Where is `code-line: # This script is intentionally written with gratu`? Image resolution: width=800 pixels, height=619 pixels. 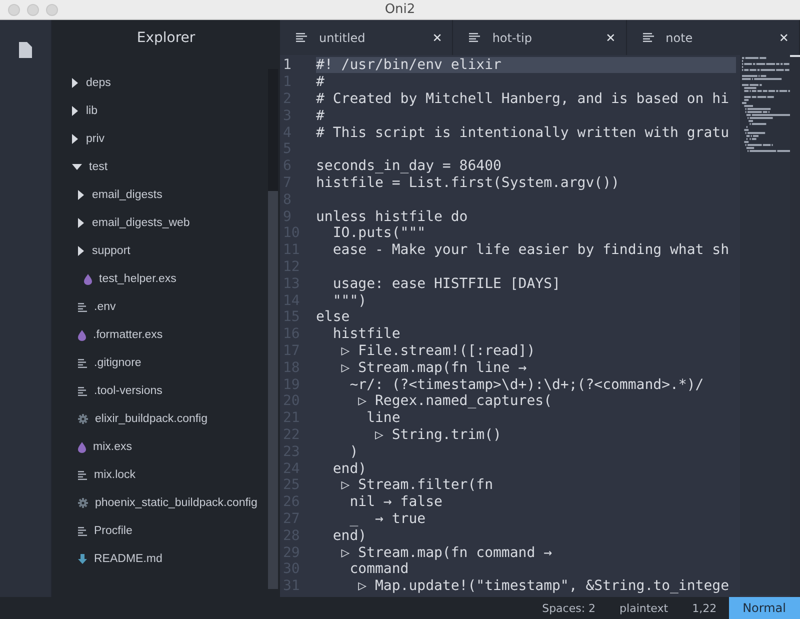 code-line: # This script is intentionally written with gratu is located at coordinates (523, 132).